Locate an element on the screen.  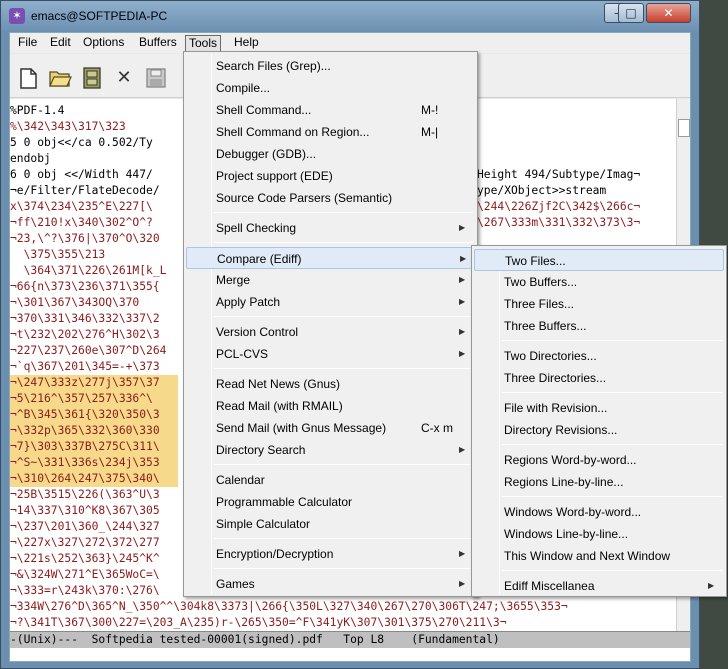
close-button: ✕ is located at coordinates (668, 13).